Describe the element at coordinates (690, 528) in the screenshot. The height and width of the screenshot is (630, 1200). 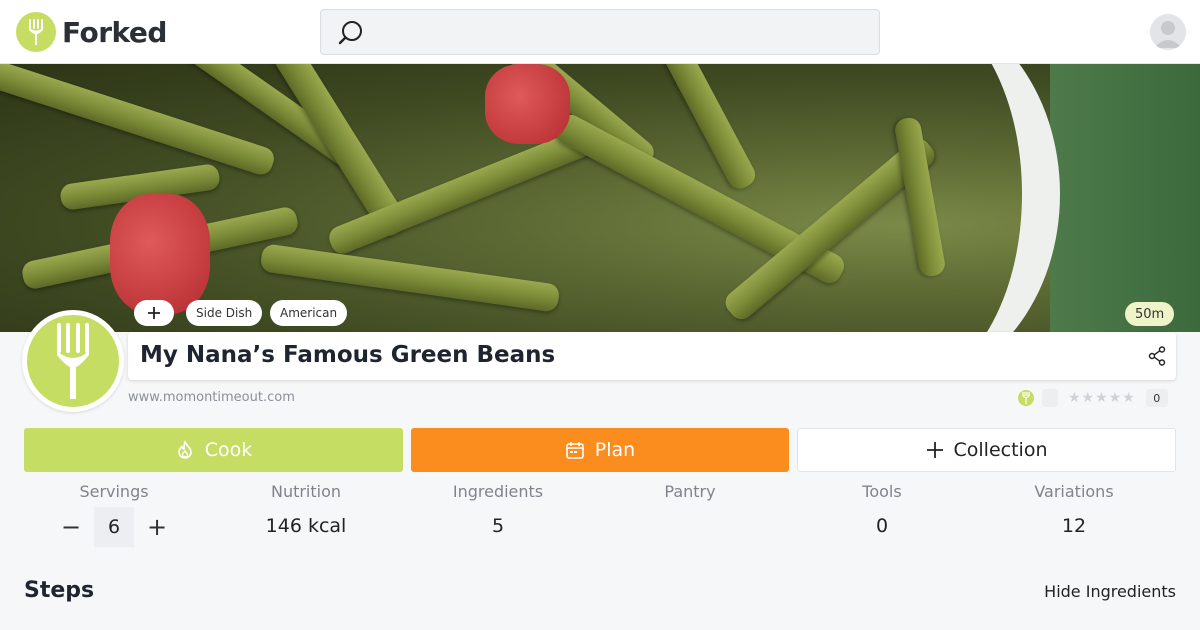
I see `pantry-value` at that location.